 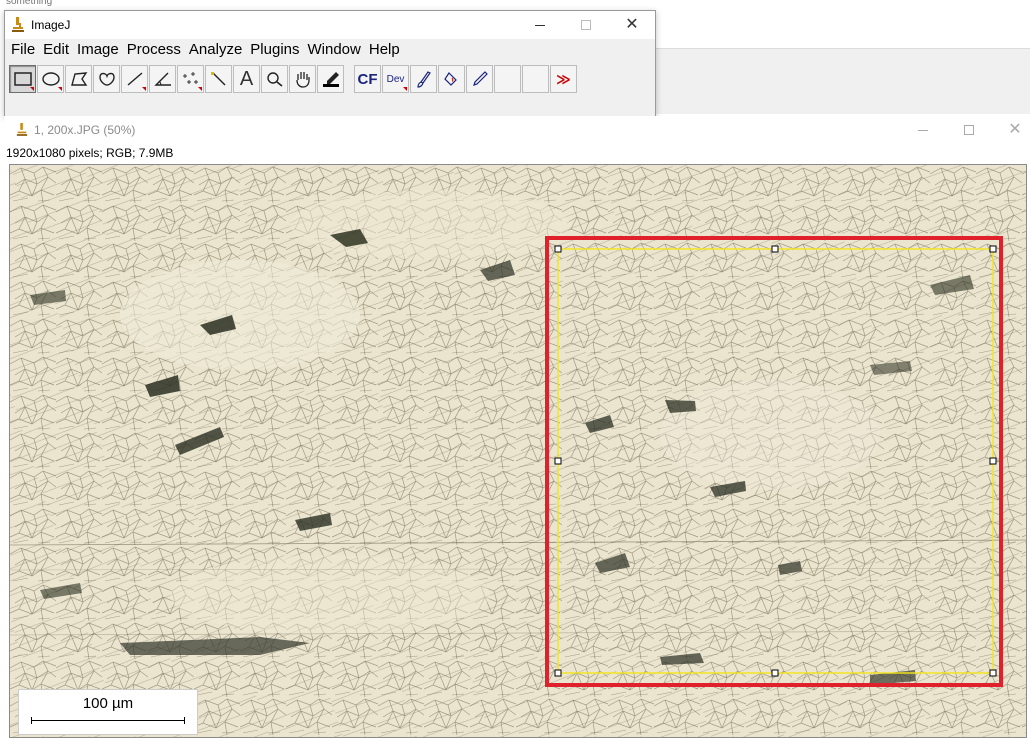 I want to click on hand-icon, so click(x=302, y=80).